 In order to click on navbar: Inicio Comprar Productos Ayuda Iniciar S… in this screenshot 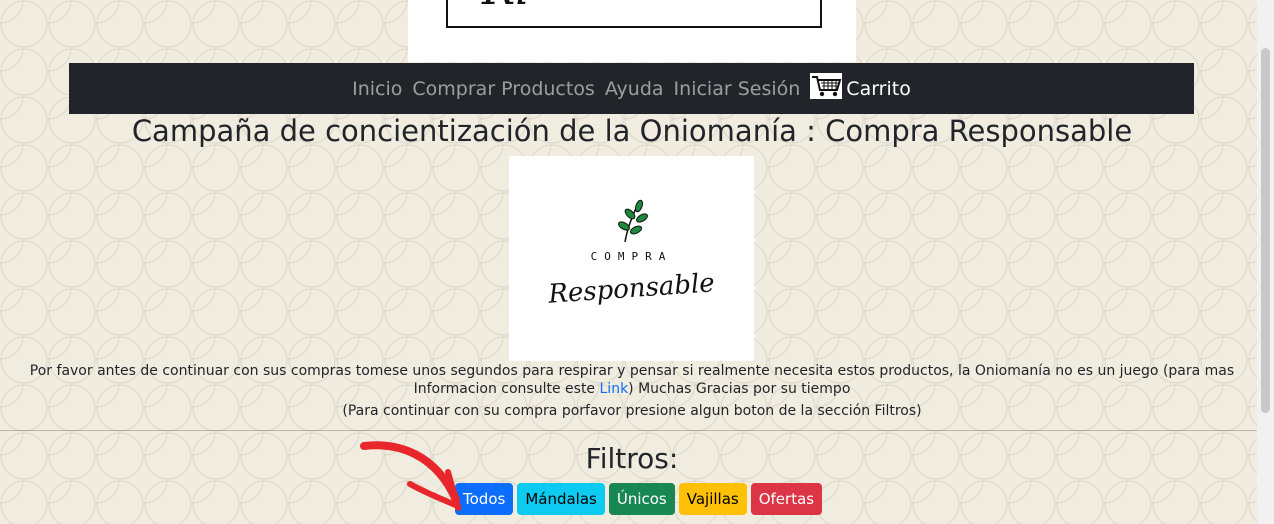, I will do `click(631, 88)`.